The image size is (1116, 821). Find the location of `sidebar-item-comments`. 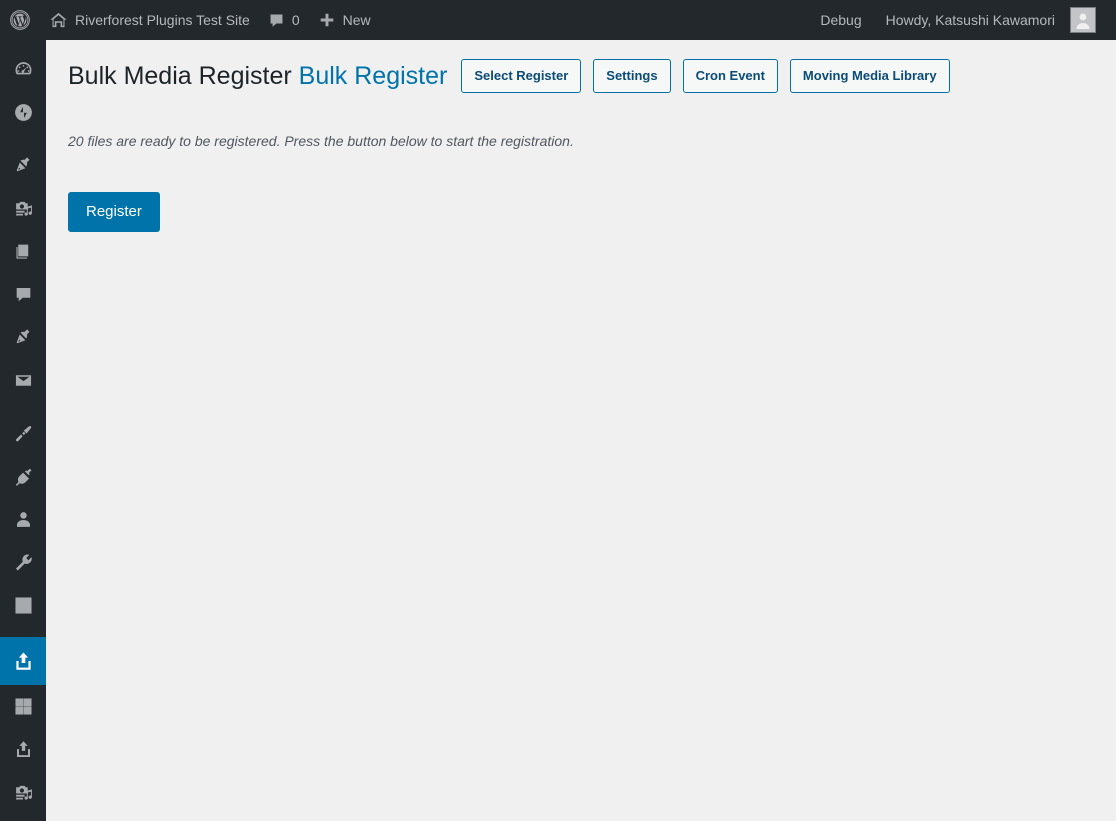

sidebar-item-comments is located at coordinates (23, 294).